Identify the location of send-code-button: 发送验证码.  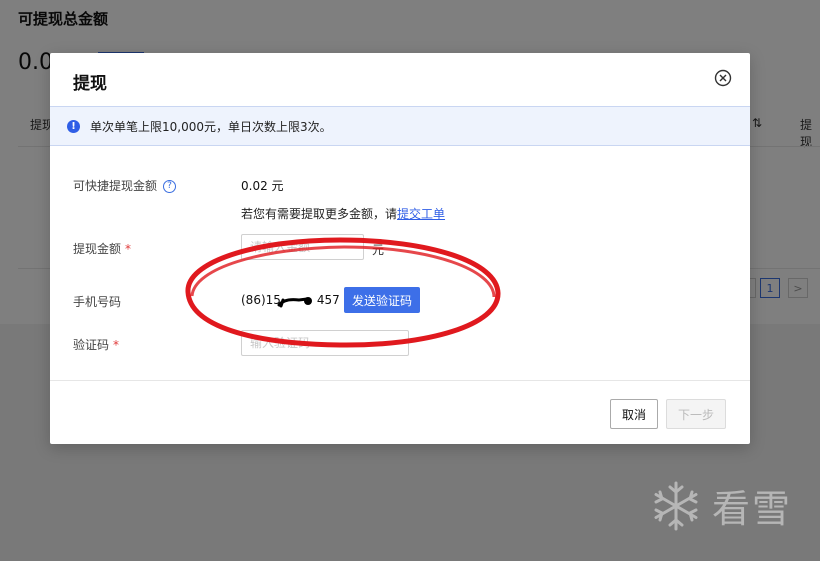
(382, 300).